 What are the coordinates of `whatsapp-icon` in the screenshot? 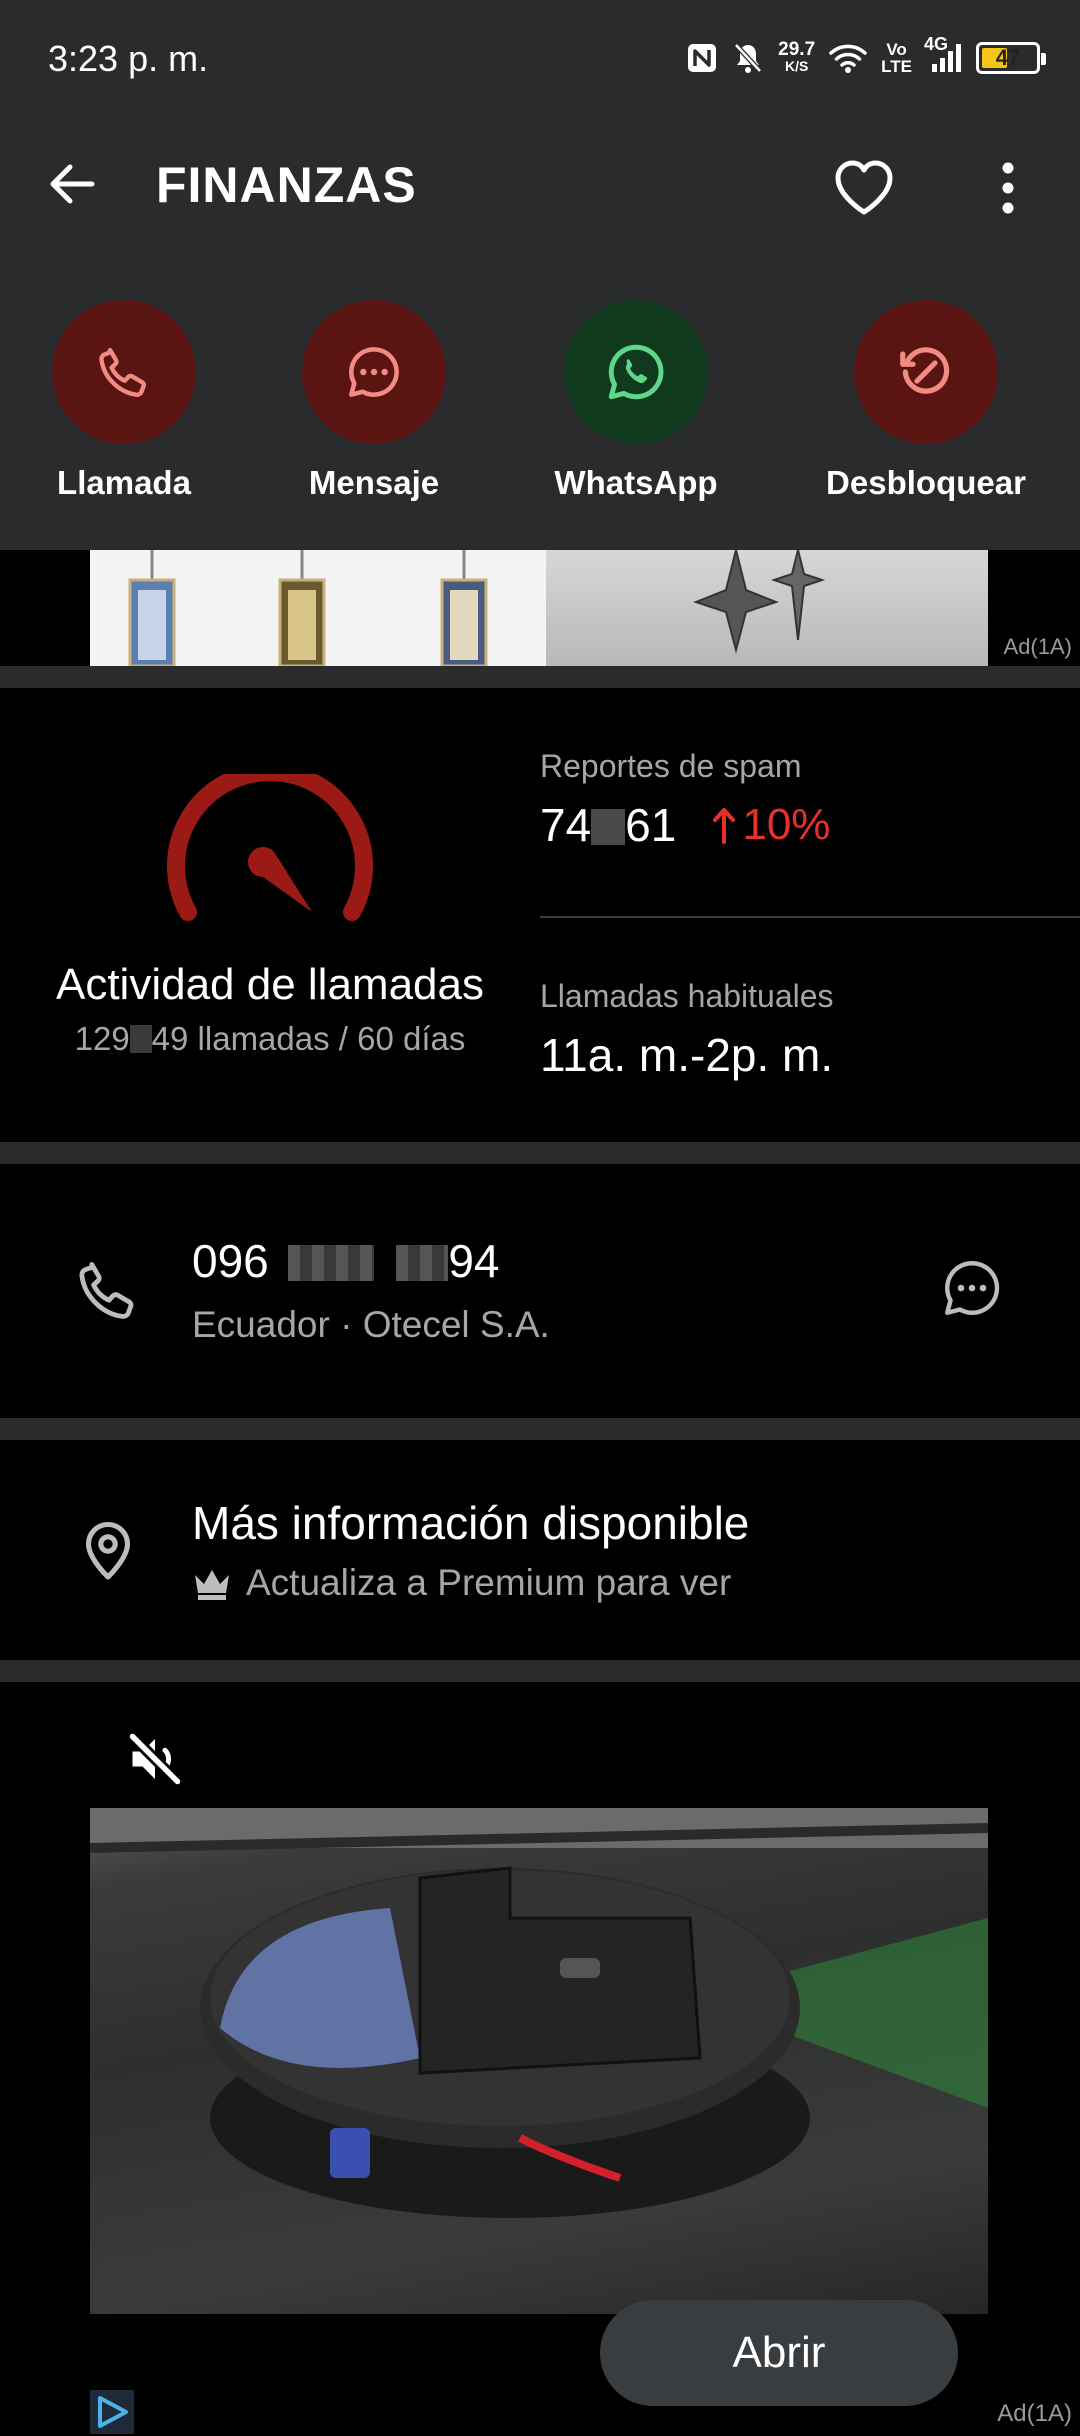 It's located at (636, 372).